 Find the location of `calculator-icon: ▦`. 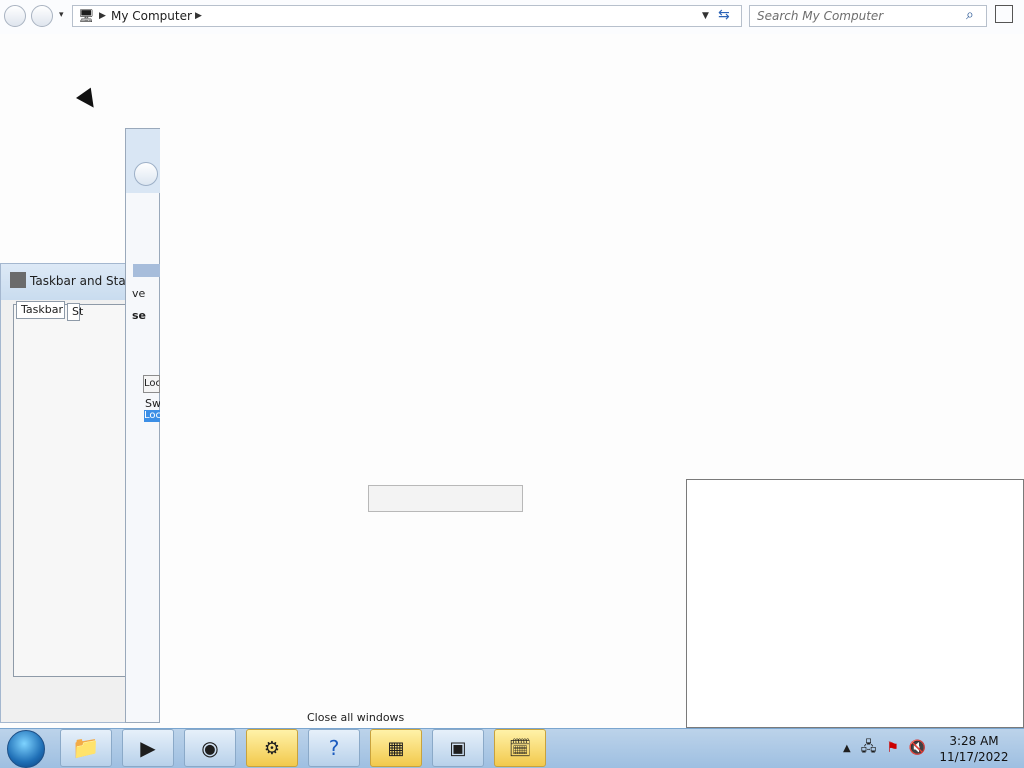

calculator-icon: ▦ is located at coordinates (396, 748).